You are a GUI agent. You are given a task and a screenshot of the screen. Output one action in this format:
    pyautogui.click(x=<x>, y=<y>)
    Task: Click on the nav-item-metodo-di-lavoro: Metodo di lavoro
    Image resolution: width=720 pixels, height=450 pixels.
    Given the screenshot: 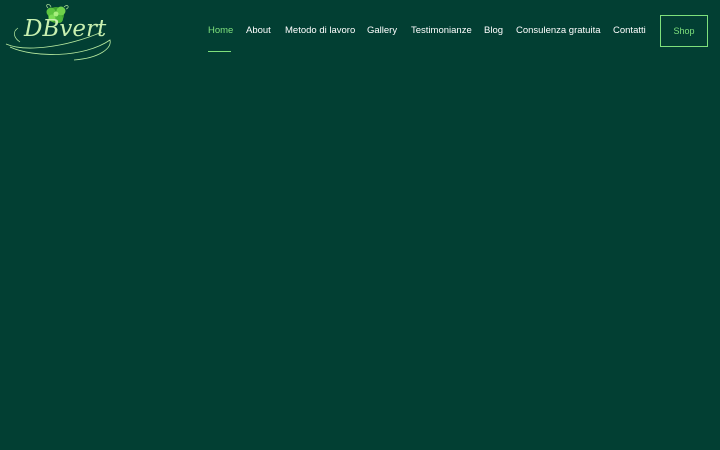 What is the action you would take?
    pyautogui.click(x=320, y=31)
    